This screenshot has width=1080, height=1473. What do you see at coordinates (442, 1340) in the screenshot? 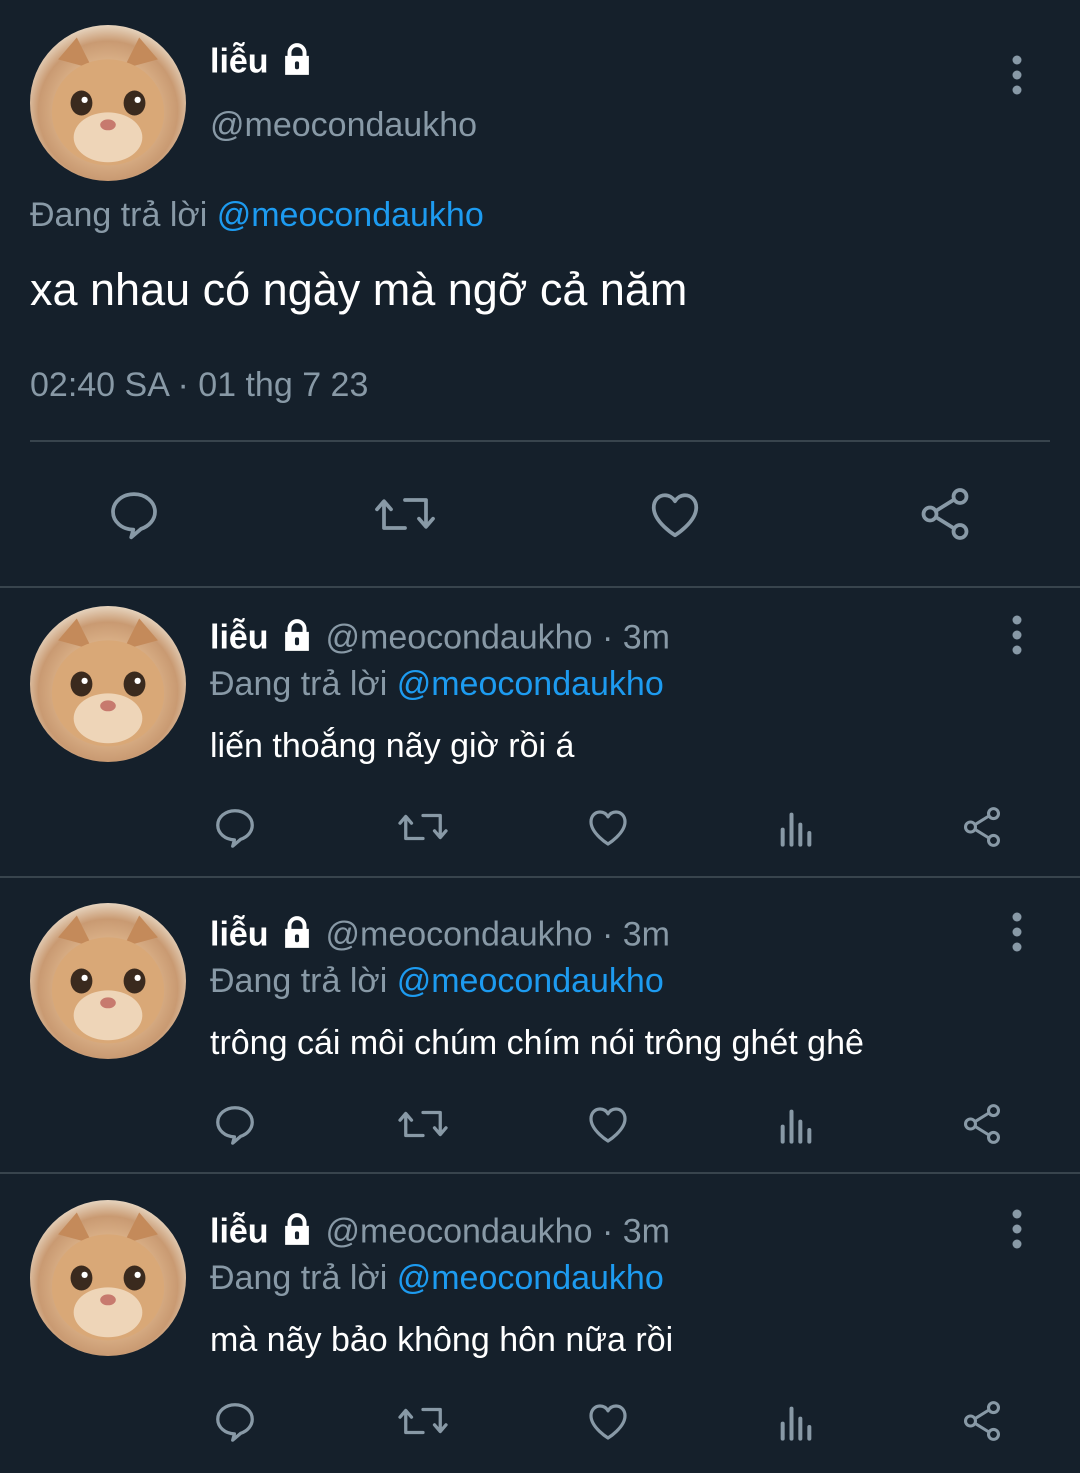
I see `tweet-text: mà nãy bảo không hôn nữa rồi` at bounding box center [442, 1340].